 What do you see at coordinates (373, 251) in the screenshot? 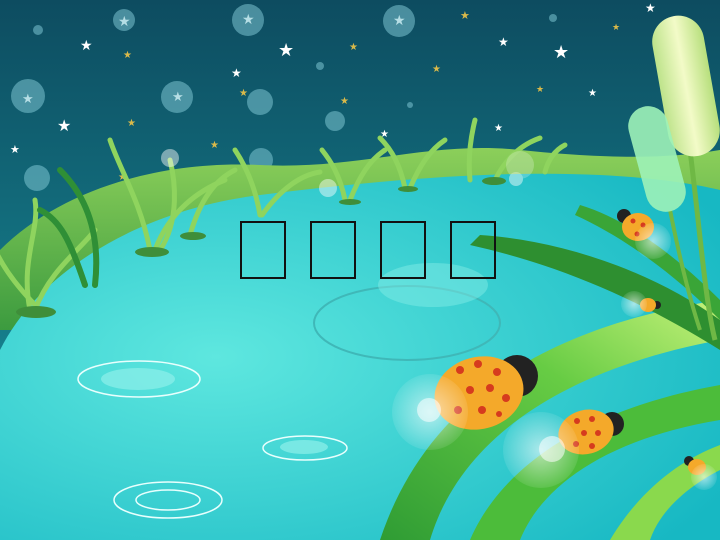
I see `title-placeholder-row` at bounding box center [373, 251].